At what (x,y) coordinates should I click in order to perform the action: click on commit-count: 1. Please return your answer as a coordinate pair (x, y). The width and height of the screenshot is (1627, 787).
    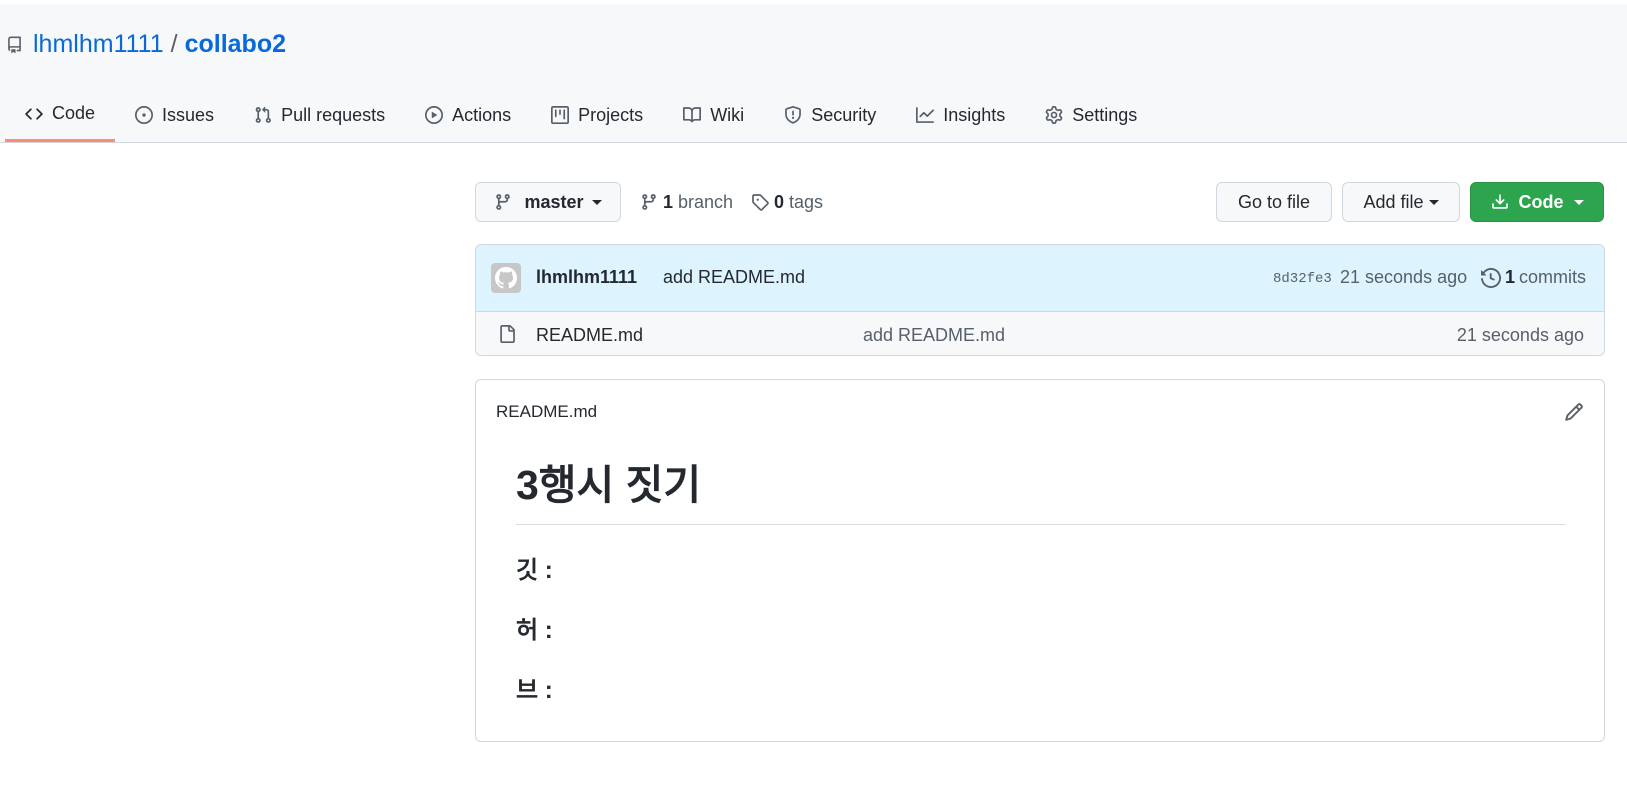
    Looking at the image, I should click on (1510, 277).